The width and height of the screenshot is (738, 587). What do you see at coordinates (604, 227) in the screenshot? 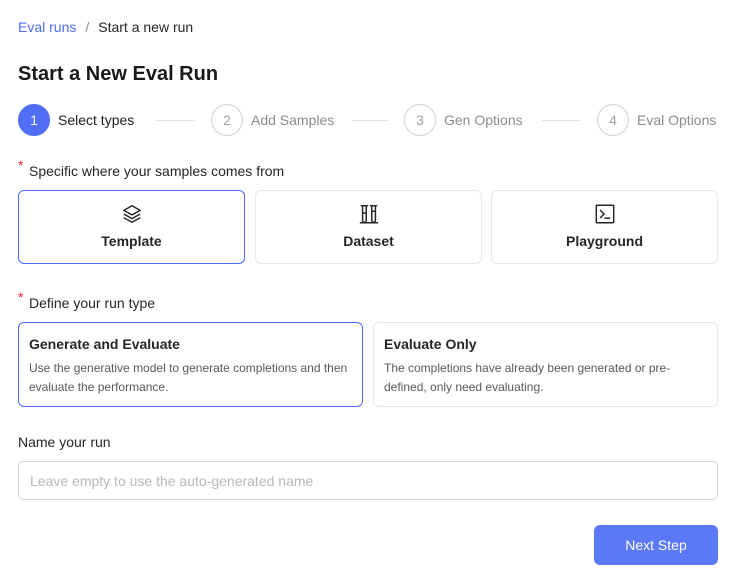
I see `source-option-playground: Playground` at bounding box center [604, 227].